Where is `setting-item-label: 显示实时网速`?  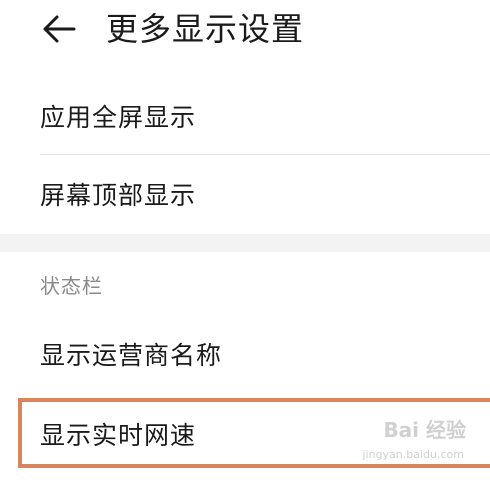 setting-item-label: 显示实时网速 is located at coordinates (118, 435).